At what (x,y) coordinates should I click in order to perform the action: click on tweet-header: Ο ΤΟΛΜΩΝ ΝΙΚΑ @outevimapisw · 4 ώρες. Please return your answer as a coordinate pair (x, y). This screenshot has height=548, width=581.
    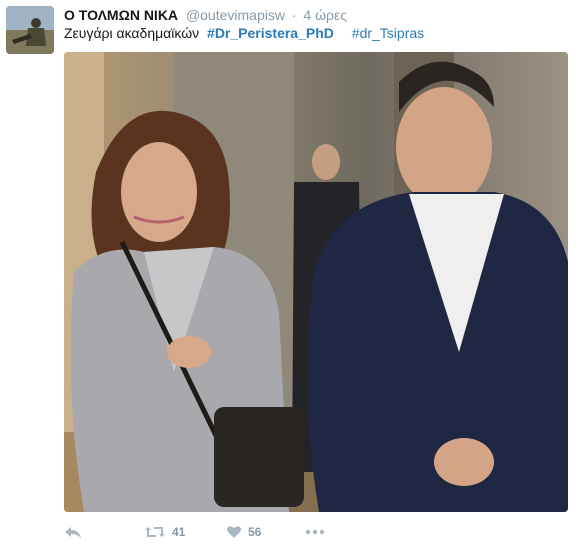
    Looking at the image, I should click on (317, 16).